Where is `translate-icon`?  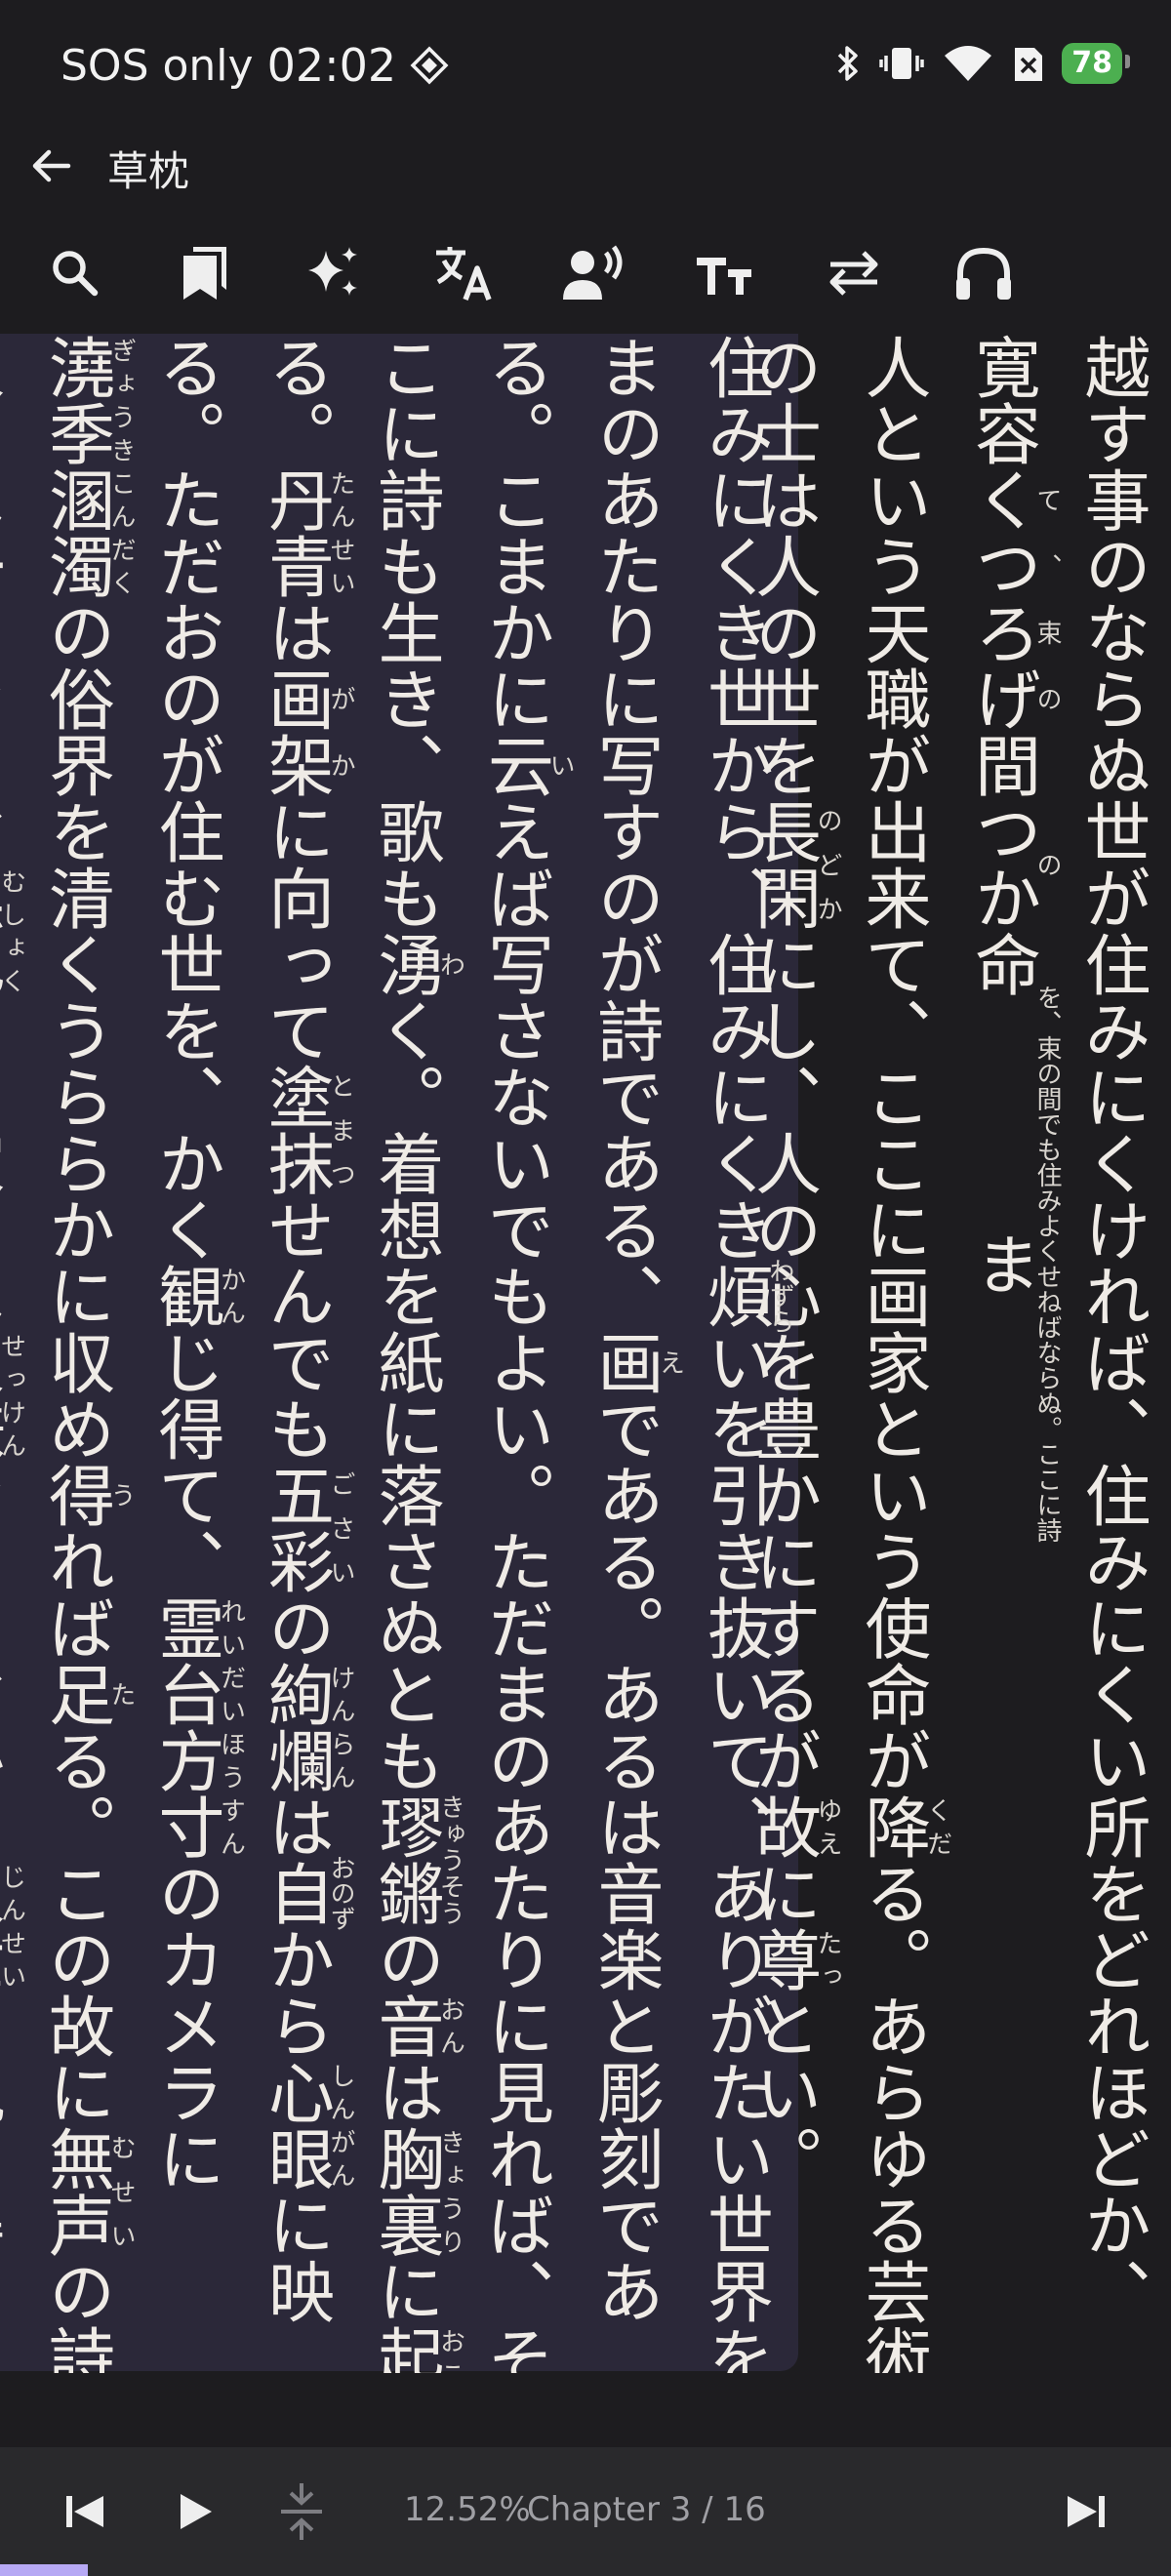 translate-icon is located at coordinates (464, 274).